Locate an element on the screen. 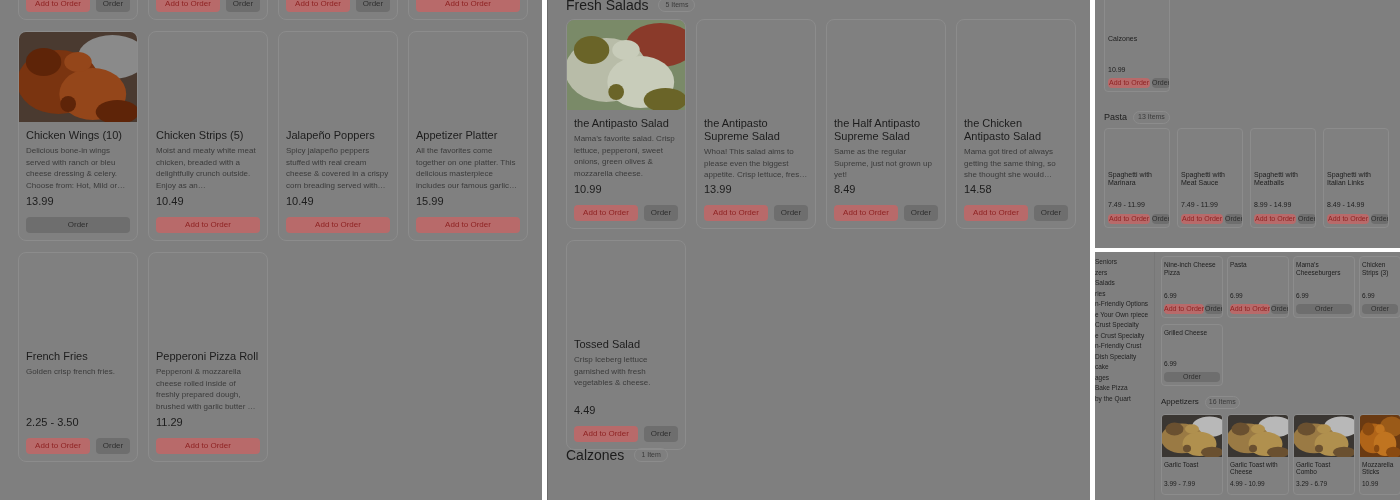  item-name: the Half Antipasto Supreme Salad is located at coordinates (878, 130).